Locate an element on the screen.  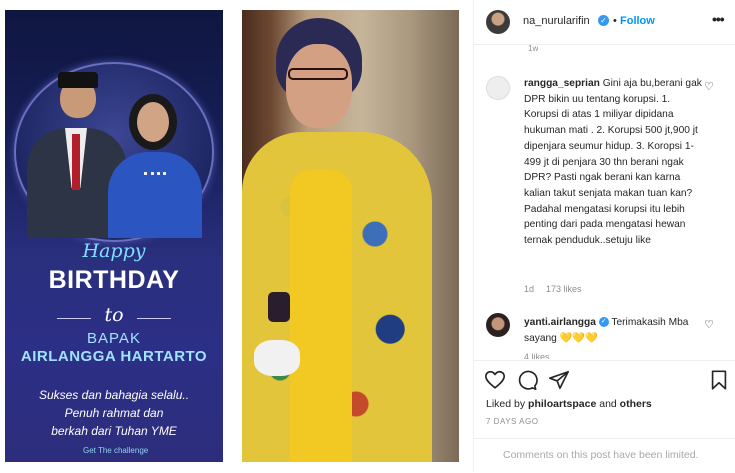
card-wish-line: Penuh rahmat dan is located at coordinates (114, 413).